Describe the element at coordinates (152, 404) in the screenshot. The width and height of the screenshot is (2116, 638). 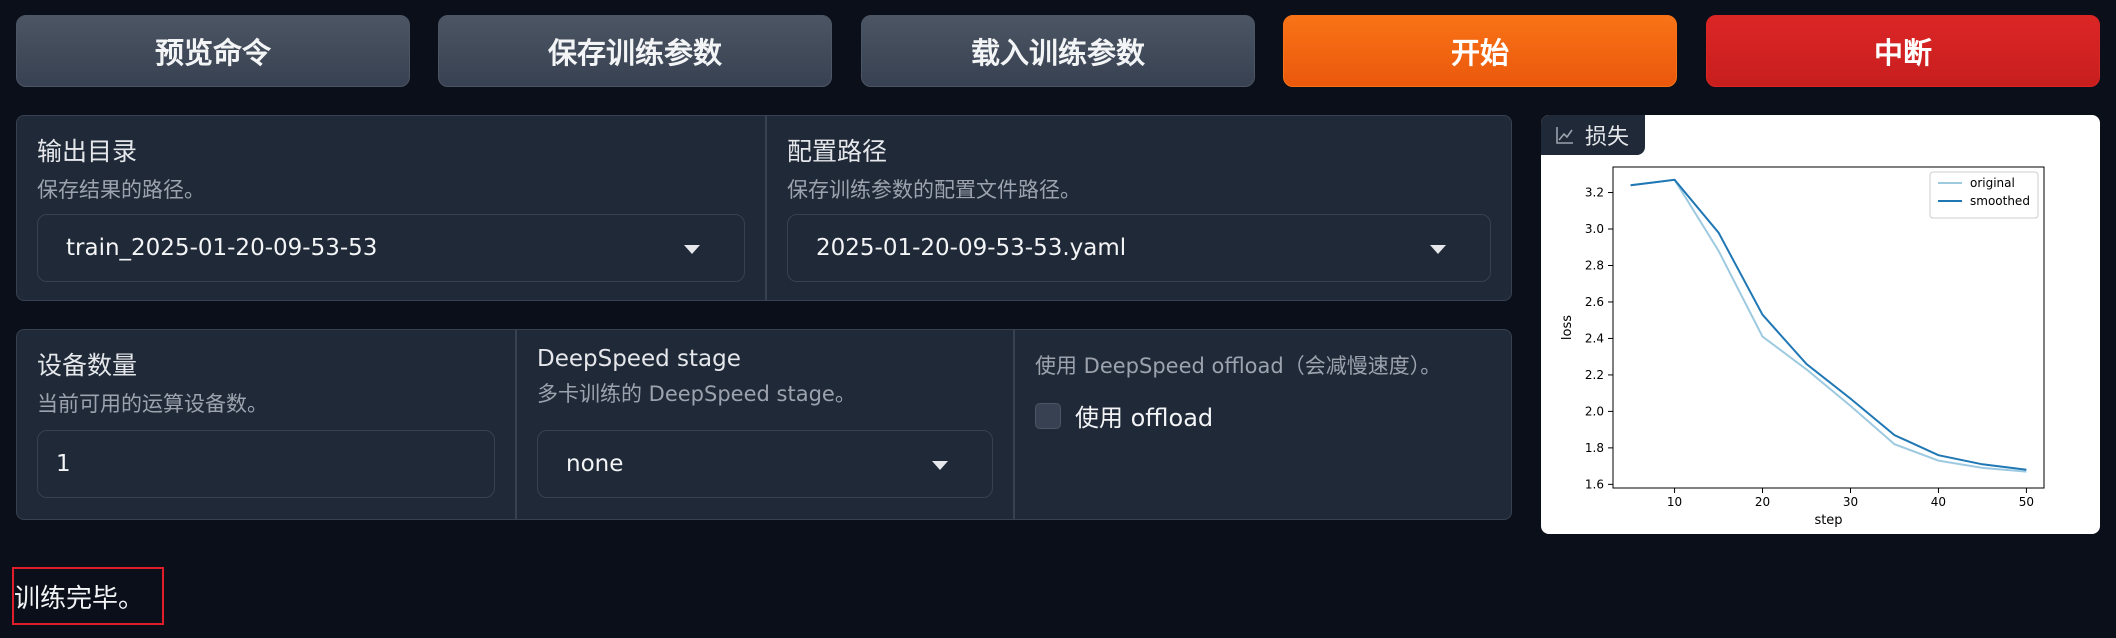
I see `device-count-info: 当前可用的运算设备数。` at that location.